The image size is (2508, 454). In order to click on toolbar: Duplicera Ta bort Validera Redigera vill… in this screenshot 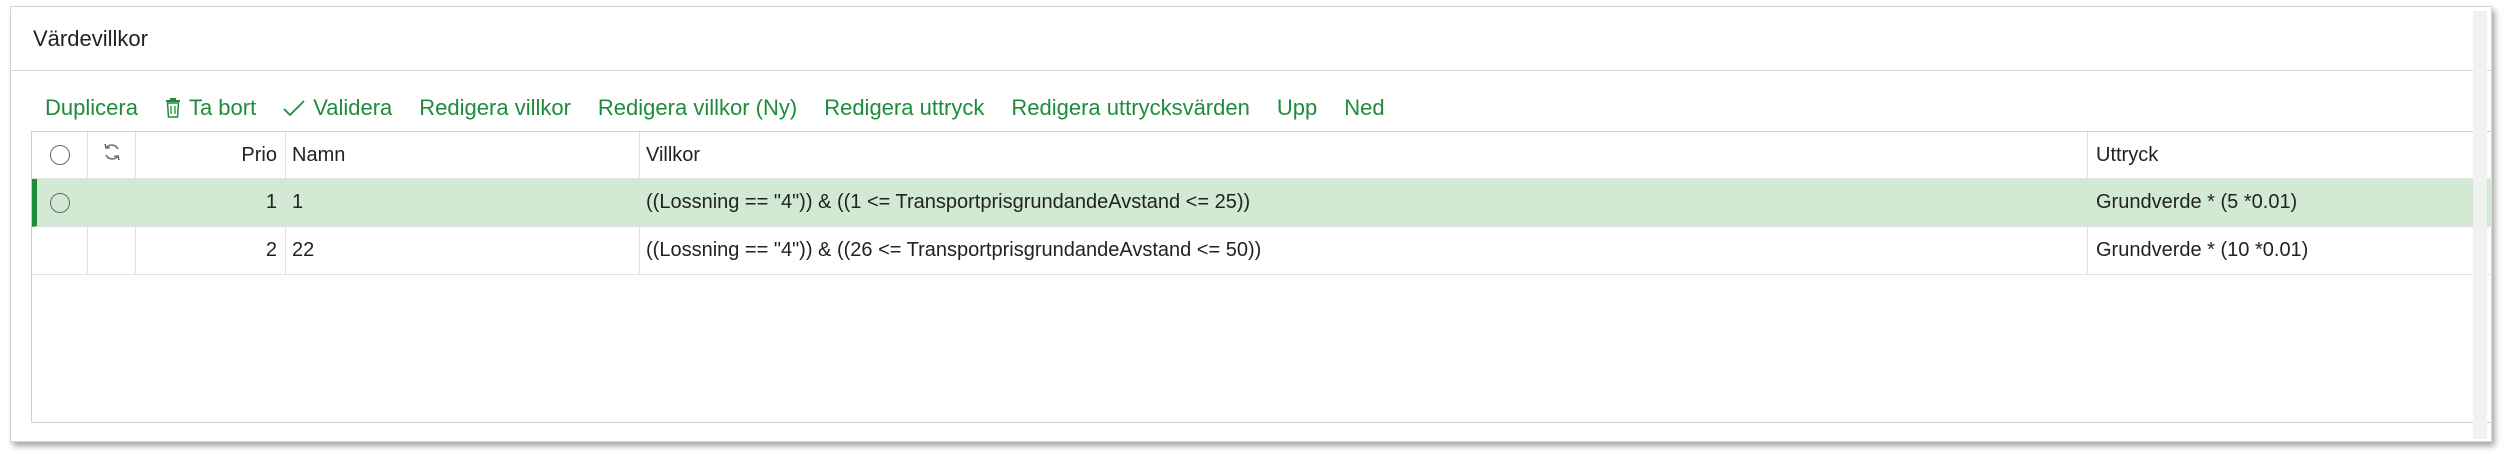, I will do `click(728, 108)`.